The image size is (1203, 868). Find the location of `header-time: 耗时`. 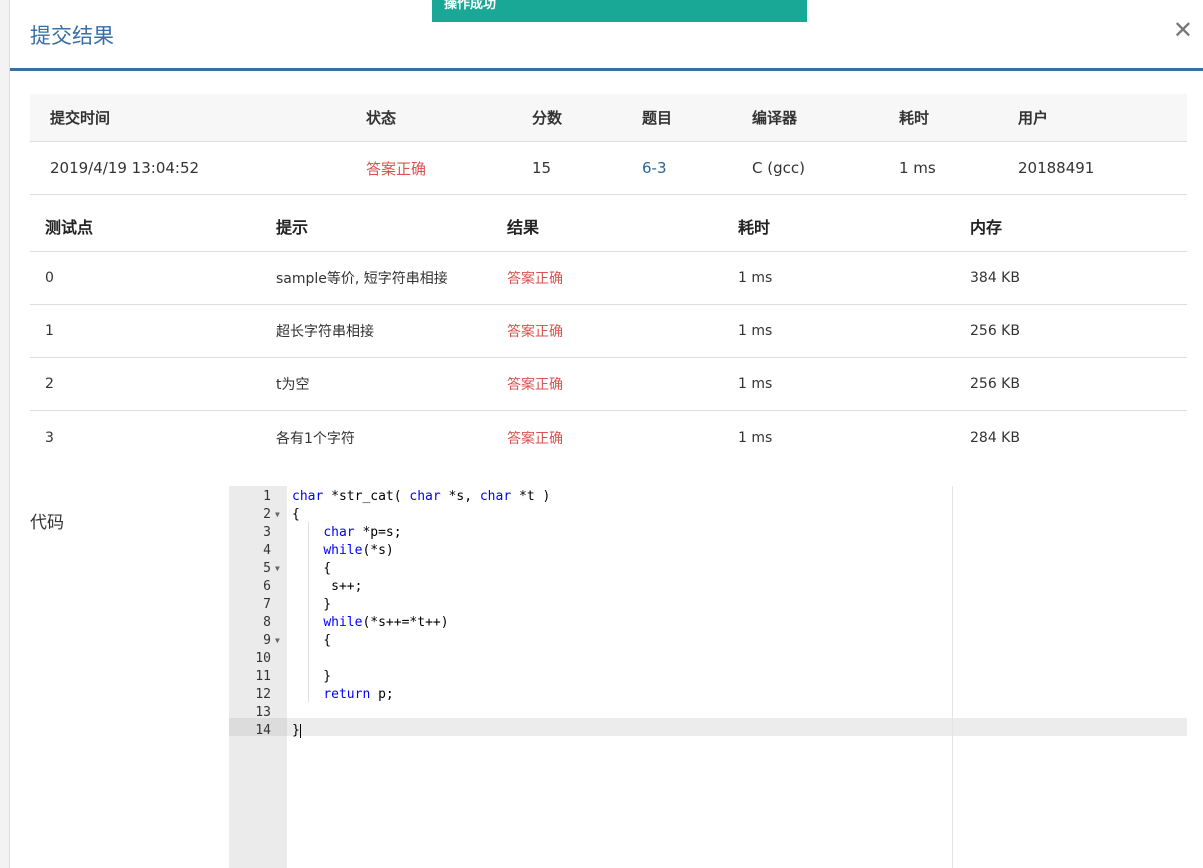

header-time: 耗时 is located at coordinates (754, 227).